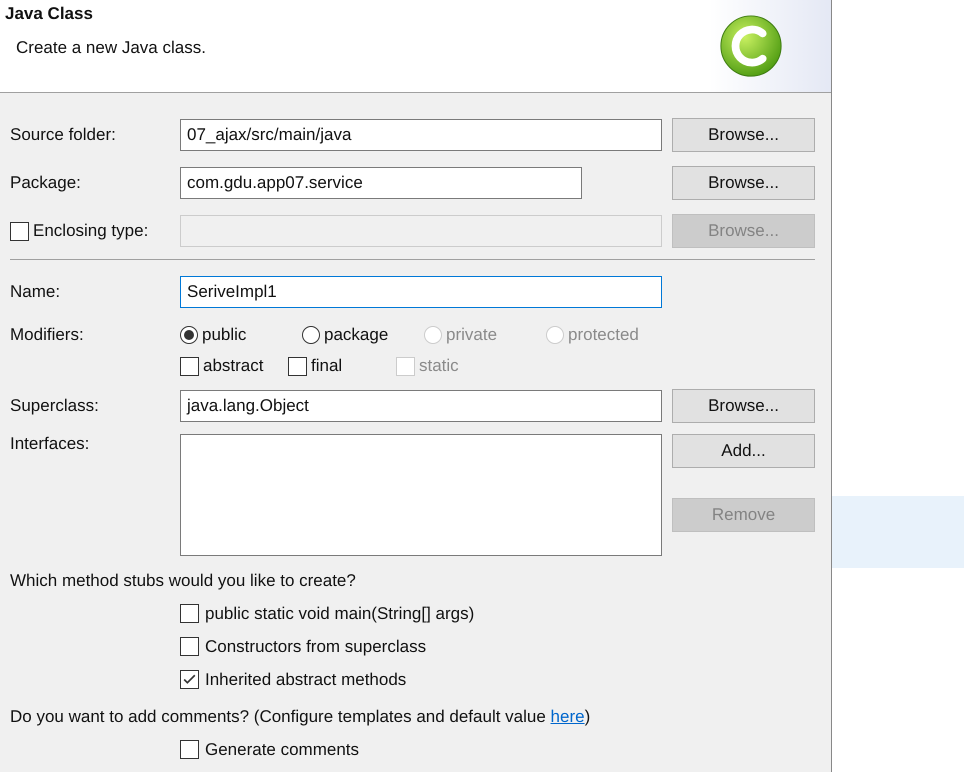  I want to click on checkbox-label: Constructors from superclass, so click(315, 646).